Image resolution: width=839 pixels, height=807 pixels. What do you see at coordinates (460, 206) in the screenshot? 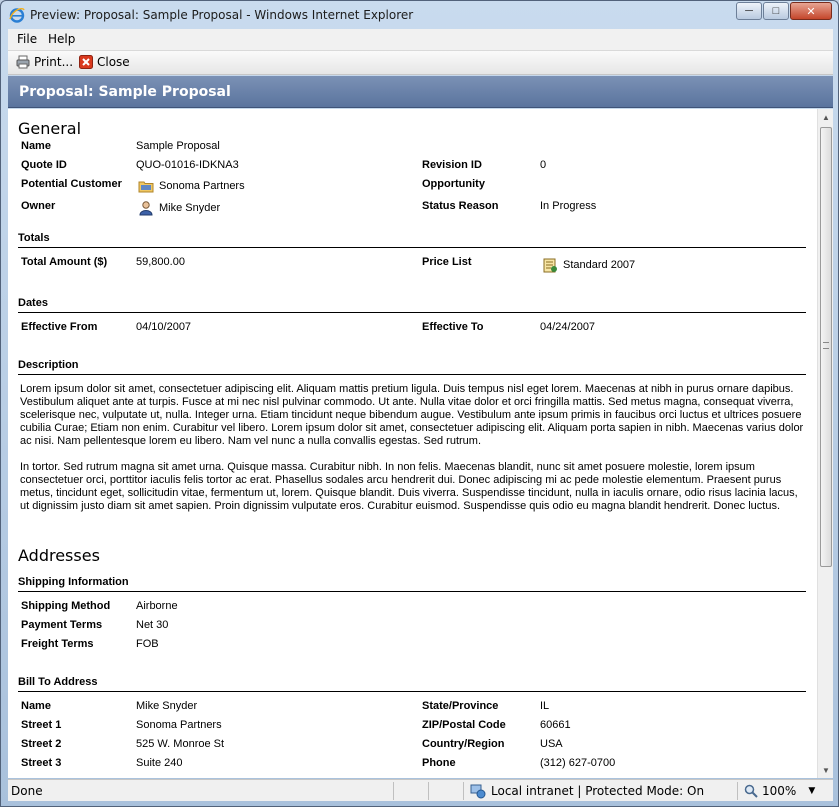
I see `status-reason-label: Status Reason` at bounding box center [460, 206].